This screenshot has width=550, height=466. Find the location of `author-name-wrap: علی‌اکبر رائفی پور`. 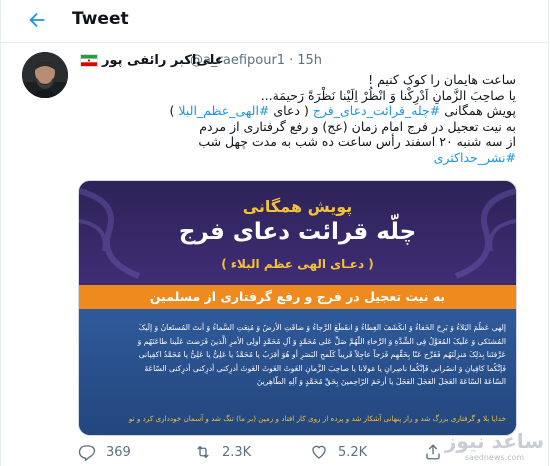

author-name-wrap: علی‌اکبر رائفی پور is located at coordinates (152, 60).